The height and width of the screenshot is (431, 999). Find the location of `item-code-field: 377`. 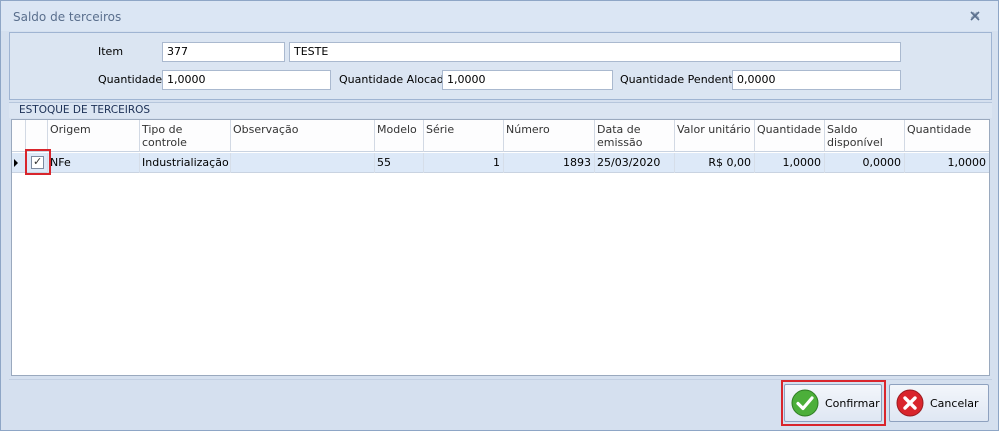

item-code-field: 377 is located at coordinates (223, 52).